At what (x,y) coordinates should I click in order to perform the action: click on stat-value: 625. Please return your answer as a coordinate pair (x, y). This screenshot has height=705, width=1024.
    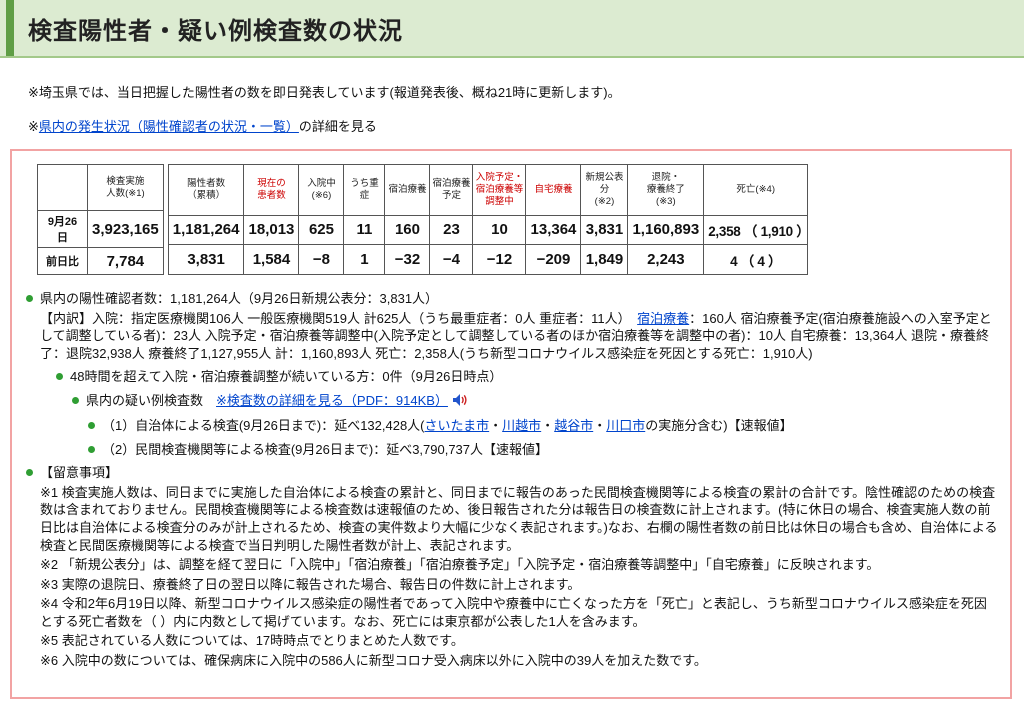
    Looking at the image, I should click on (321, 230).